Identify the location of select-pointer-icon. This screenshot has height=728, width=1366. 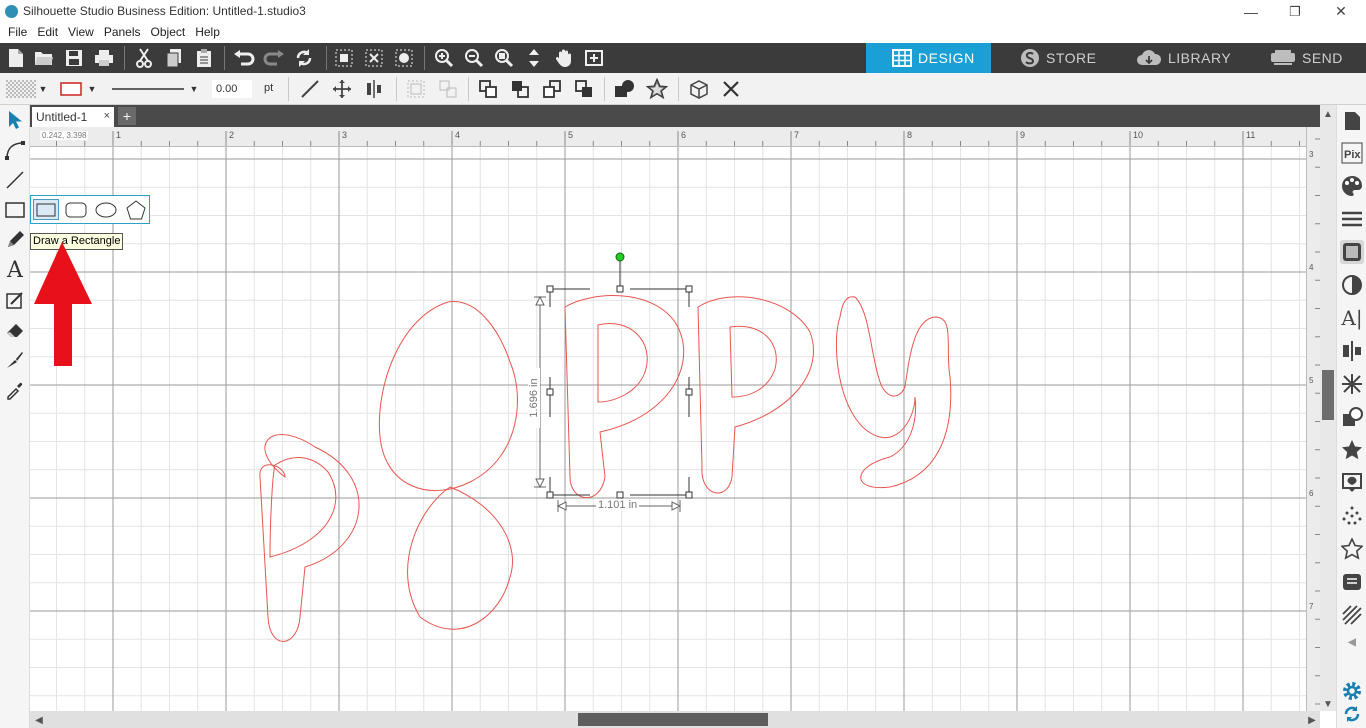
(15, 120).